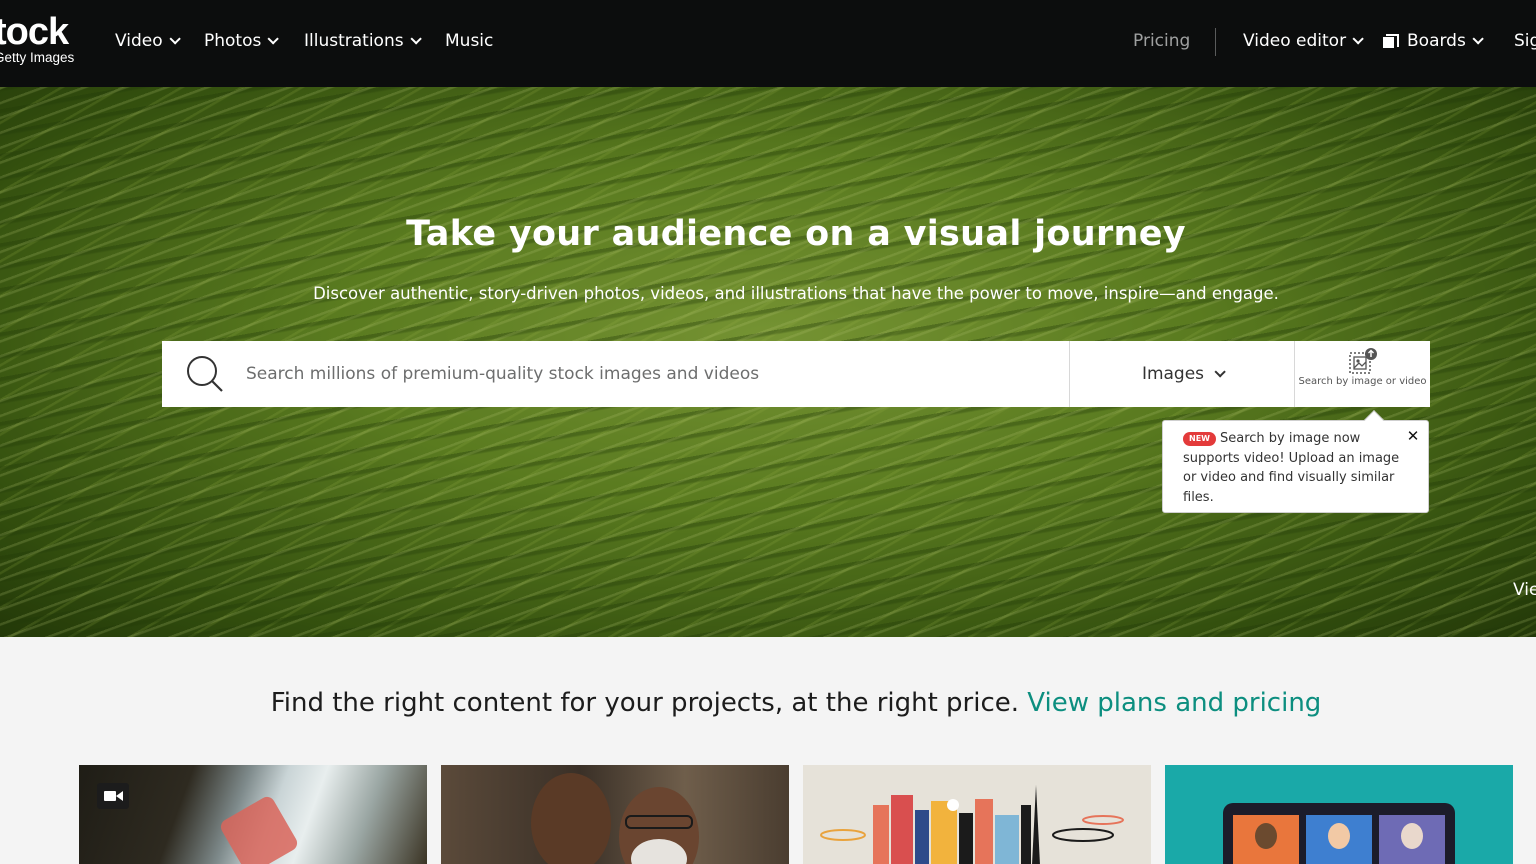 This screenshot has height=864, width=1536. I want to click on view-plans-link: View plans and pricing, so click(1174, 703).